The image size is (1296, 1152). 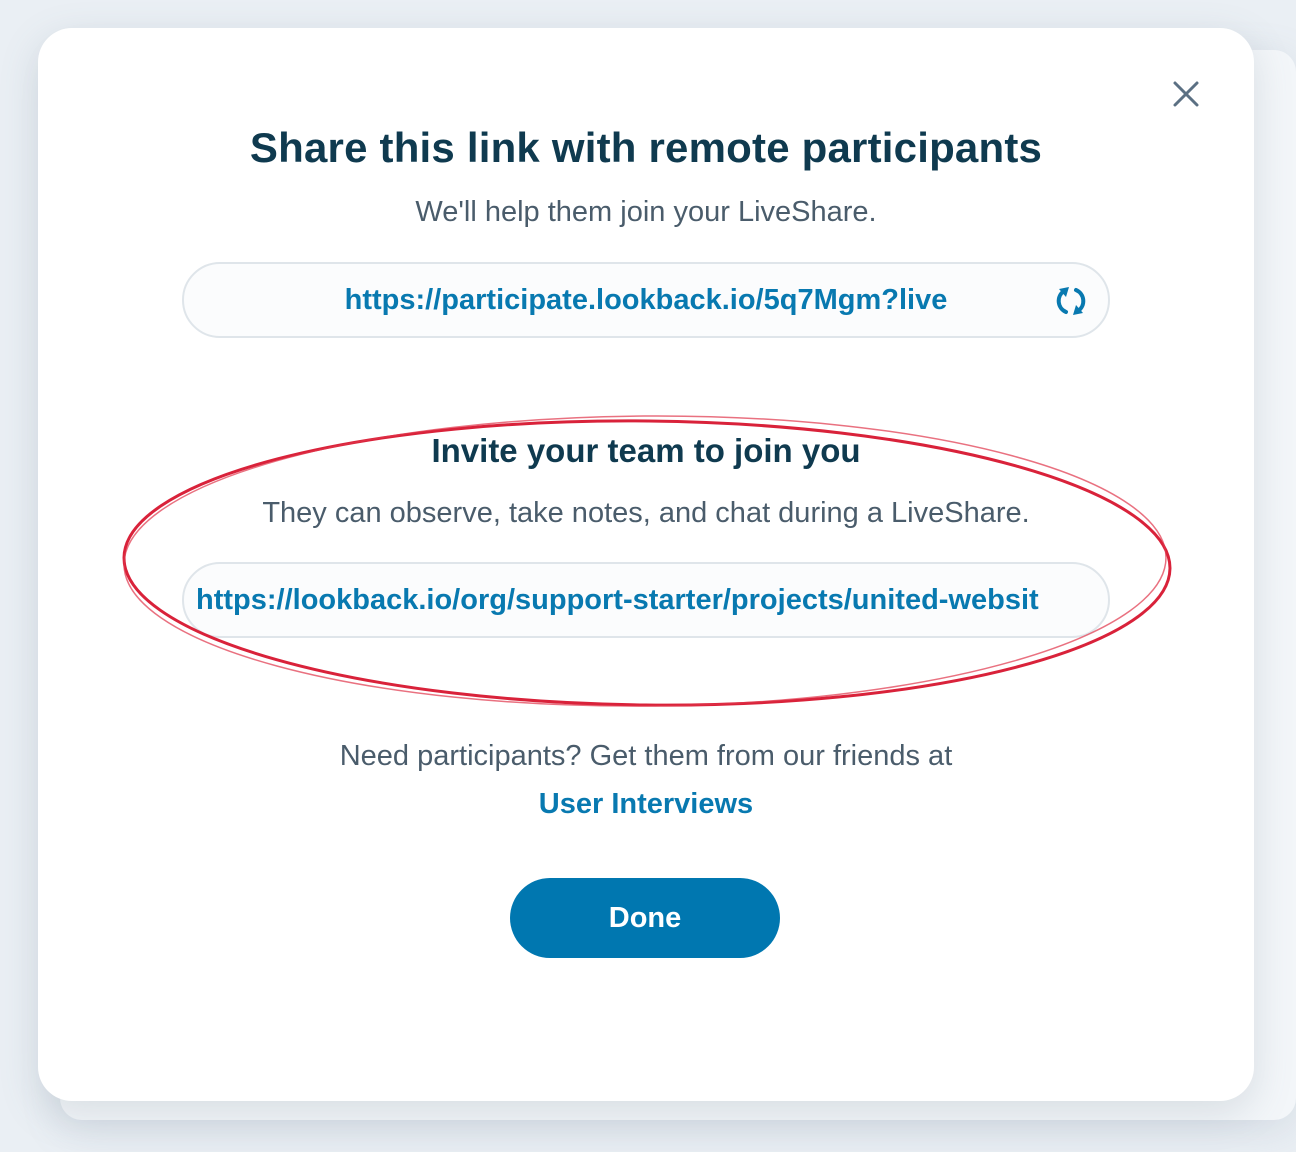 I want to click on user-interviews-link-row: User Interviews, so click(x=646, y=804).